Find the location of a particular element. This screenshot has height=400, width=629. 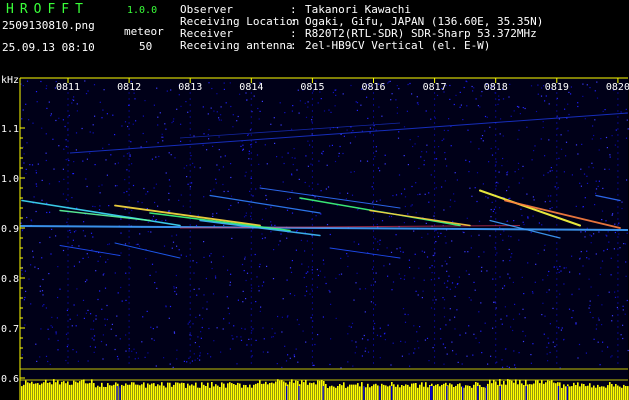

file-name: 2509130810.png is located at coordinates (48, 25).